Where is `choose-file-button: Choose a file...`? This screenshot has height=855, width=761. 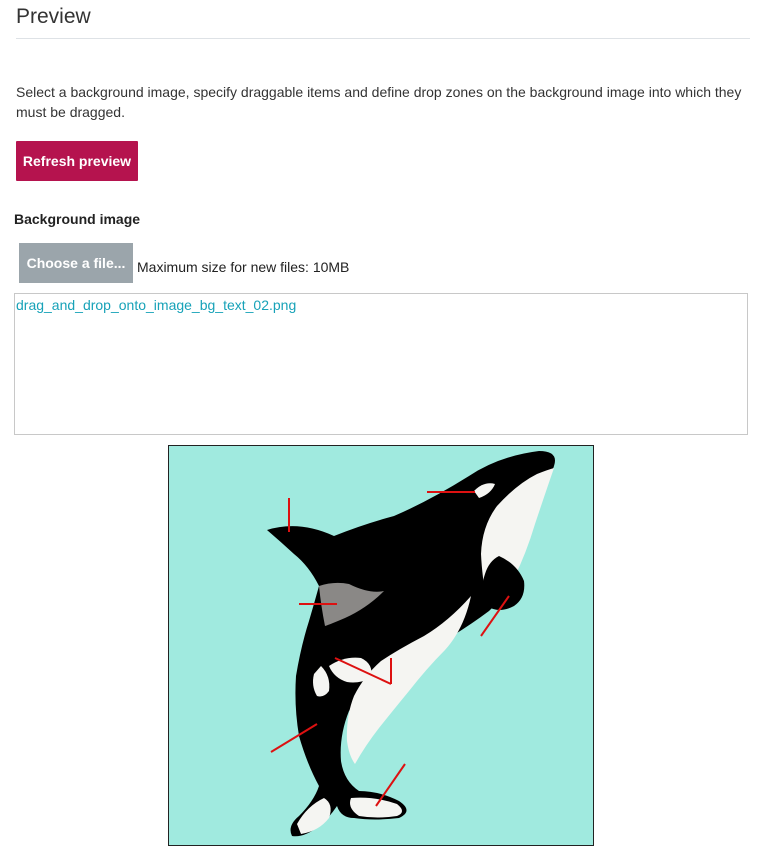 choose-file-button: Choose a file... is located at coordinates (76, 263).